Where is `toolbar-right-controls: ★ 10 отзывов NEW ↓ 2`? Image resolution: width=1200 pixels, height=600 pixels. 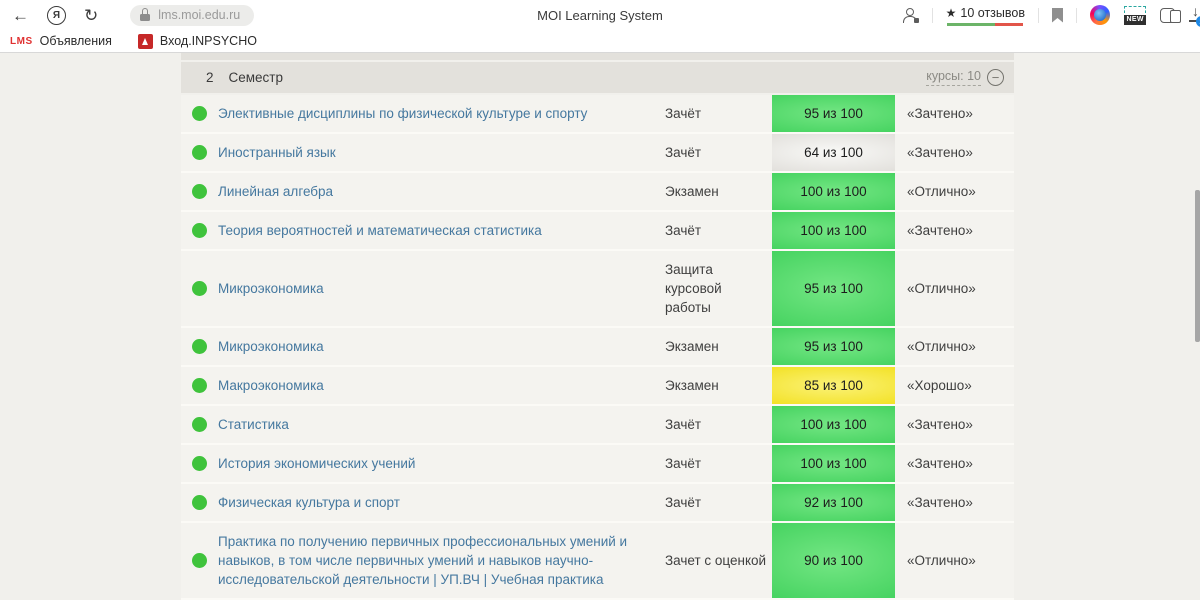 toolbar-right-controls: ★ 10 отзывов NEW ↓ 2 is located at coordinates (1051, 15).